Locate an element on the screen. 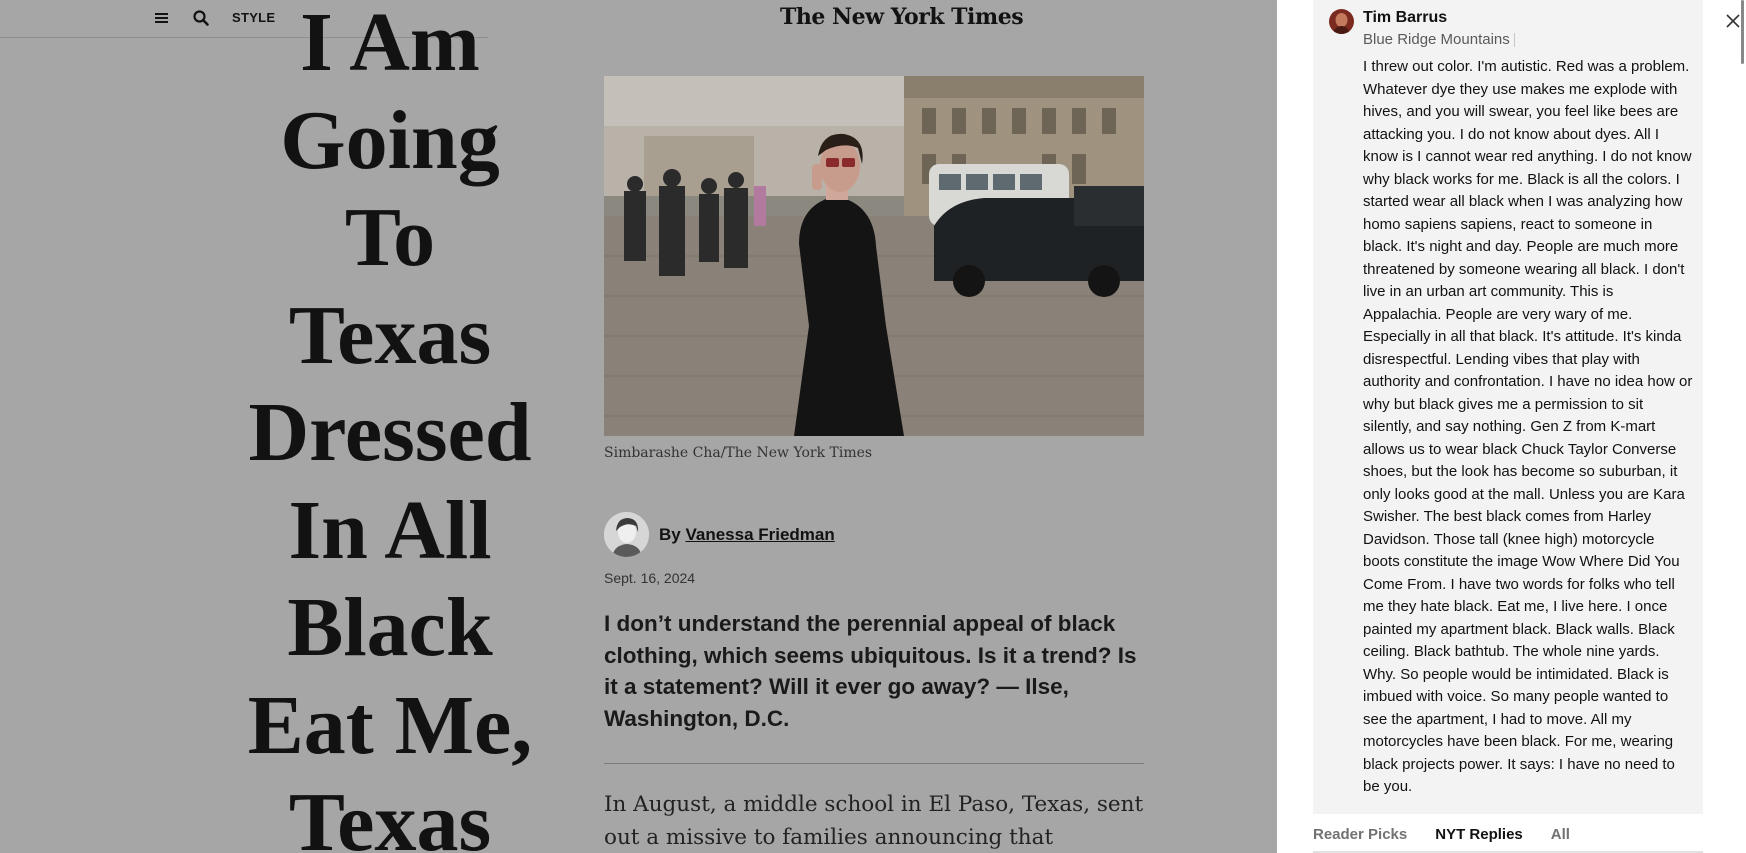 The image size is (1746, 853). headline-line: I Am is located at coordinates (390, 44).